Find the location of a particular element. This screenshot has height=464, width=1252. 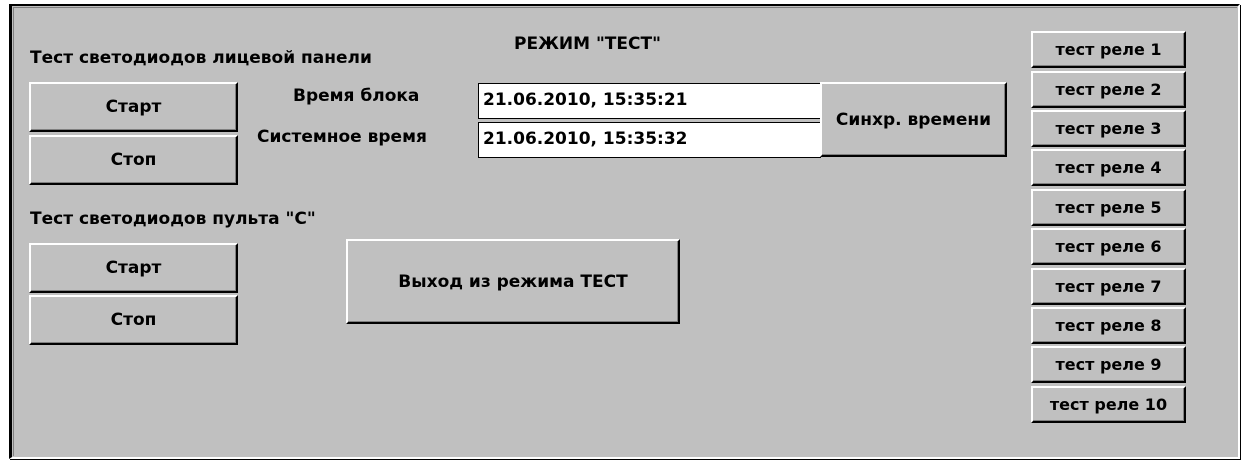

block-time-field: 21.06.2010, 15:35:21 is located at coordinates (649, 101).